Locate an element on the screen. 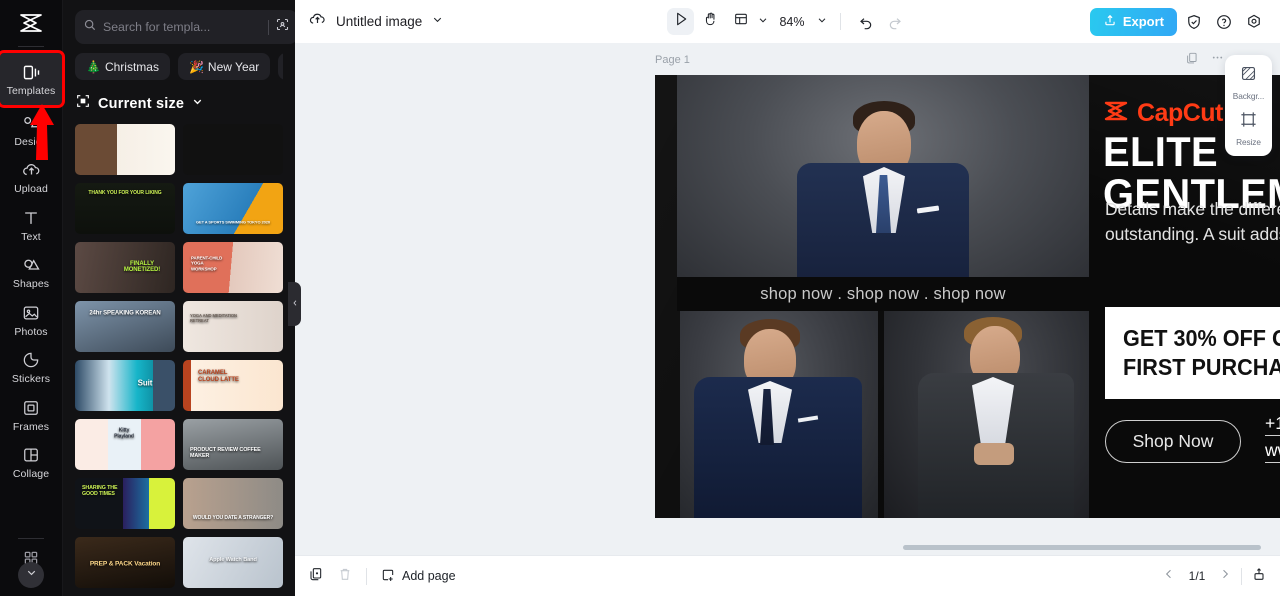 The image size is (1280, 596). template-thumbnail: SHARING THE GOOD TIMES is located at coordinates (125, 503).